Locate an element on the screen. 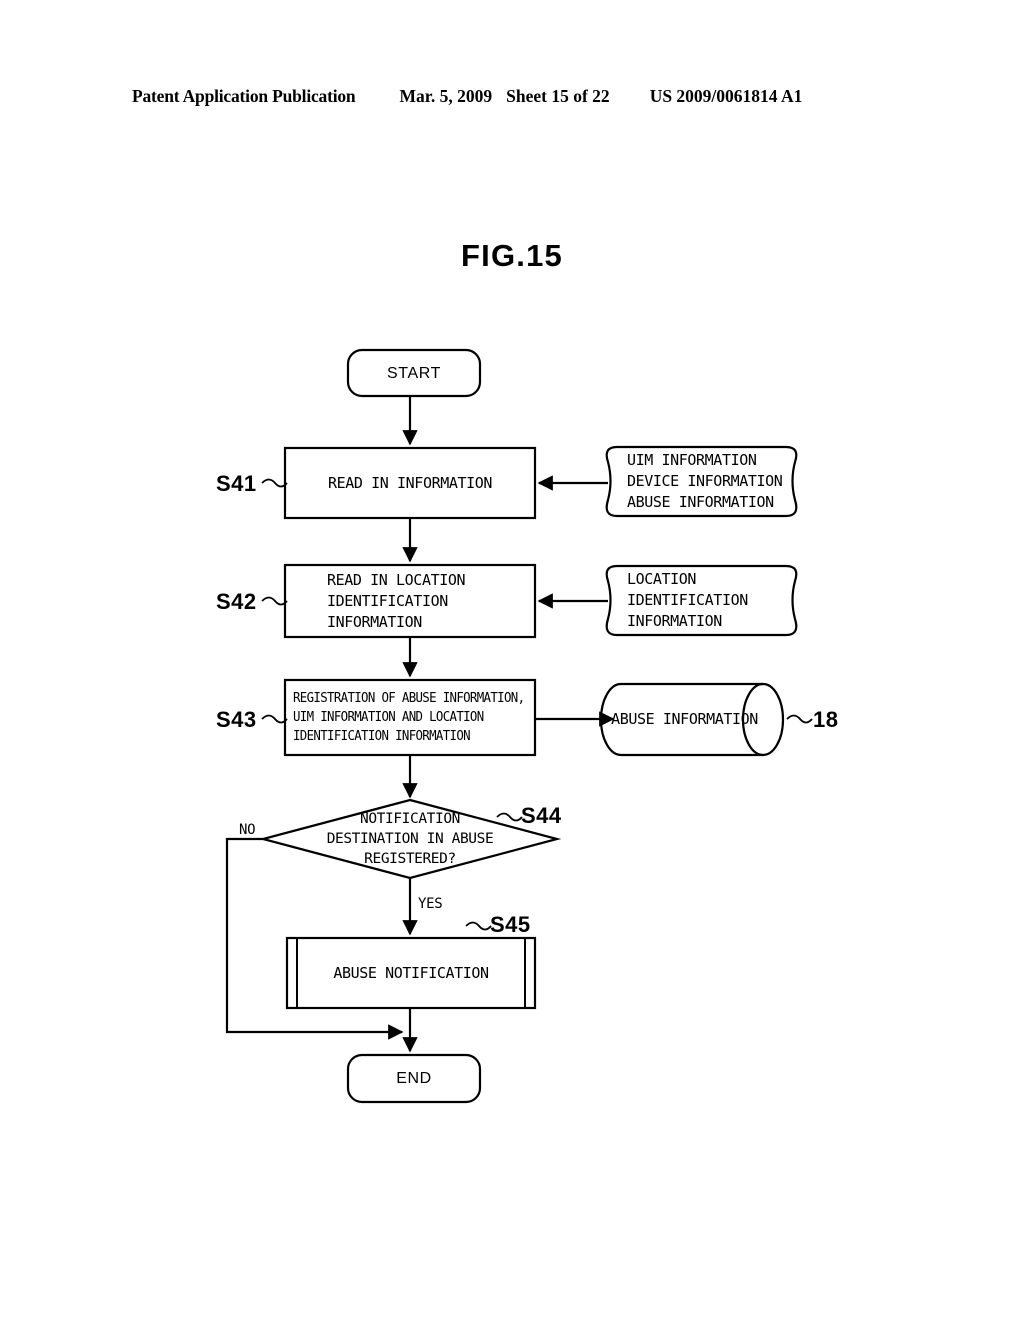  s41-leader is located at coordinates (274, 483).